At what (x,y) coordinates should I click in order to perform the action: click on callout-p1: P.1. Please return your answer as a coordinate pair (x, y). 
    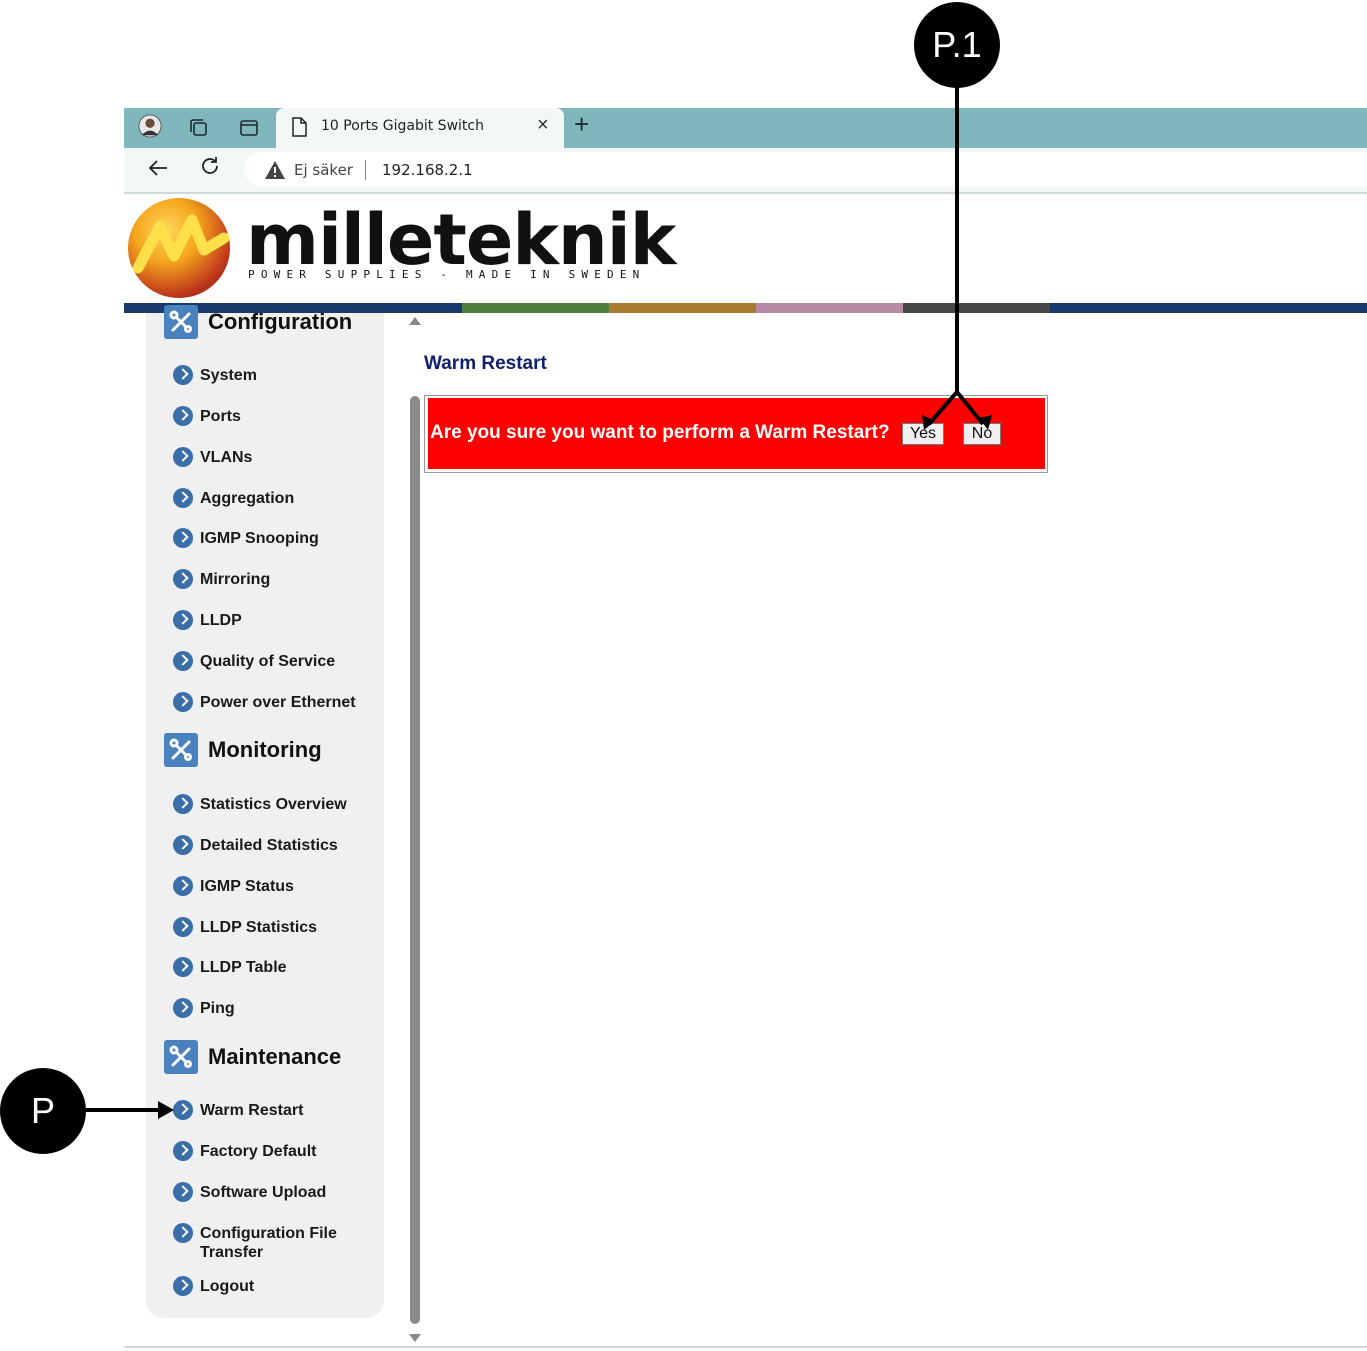
    Looking at the image, I should click on (957, 45).